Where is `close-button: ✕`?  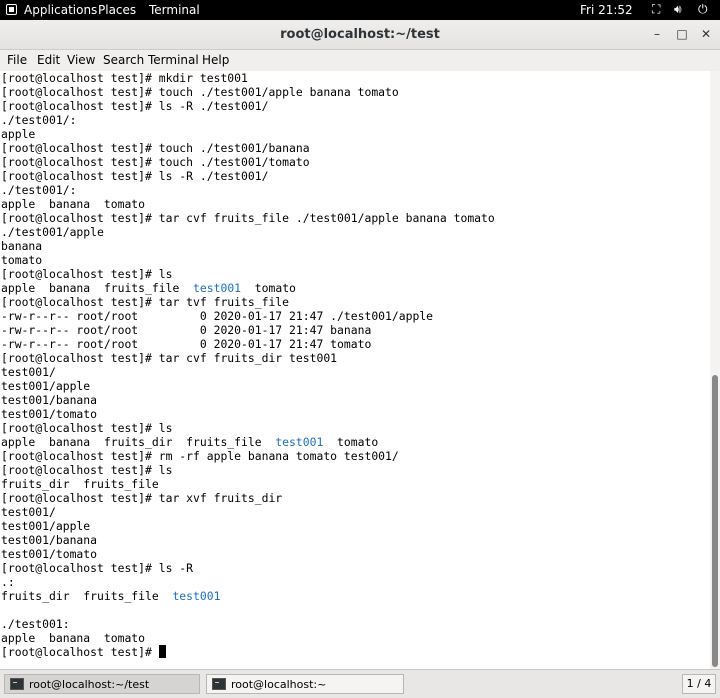 close-button: ✕ is located at coordinates (706, 34).